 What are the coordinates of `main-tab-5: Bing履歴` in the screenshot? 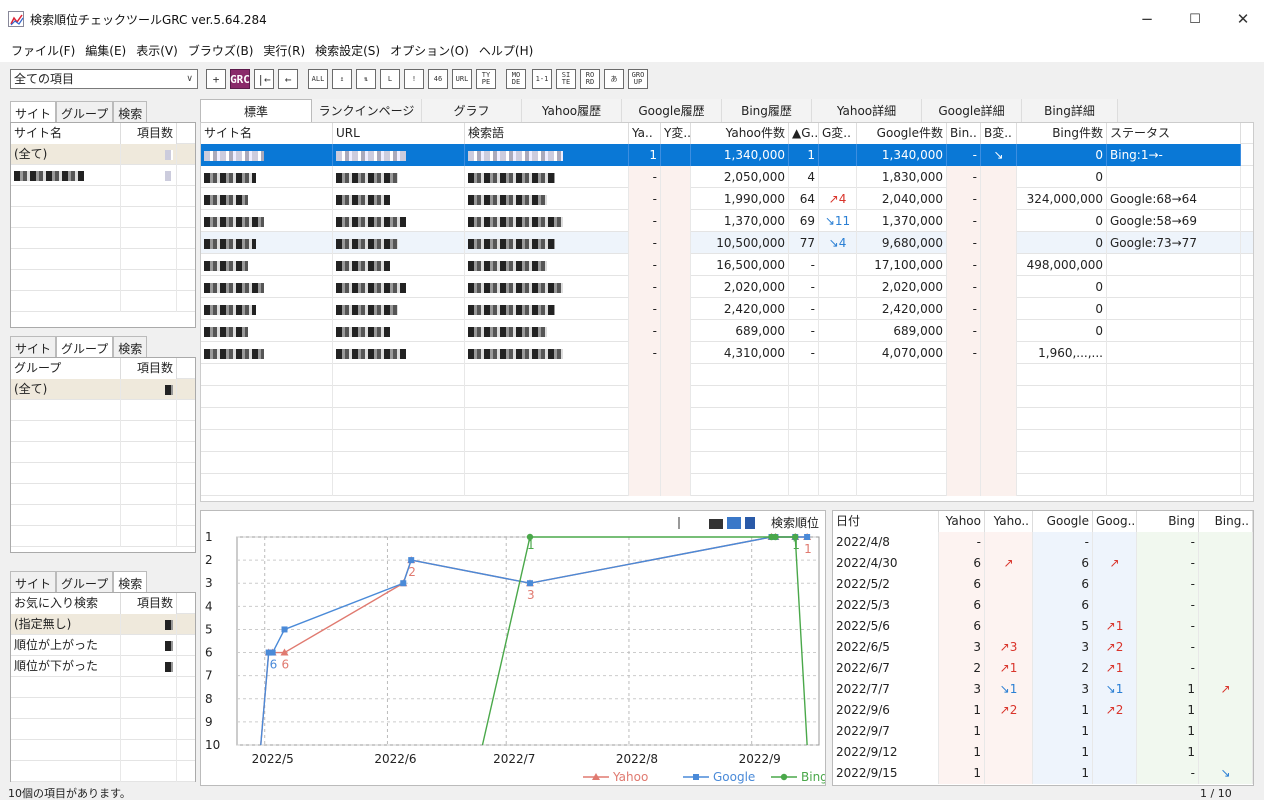 It's located at (767, 111).